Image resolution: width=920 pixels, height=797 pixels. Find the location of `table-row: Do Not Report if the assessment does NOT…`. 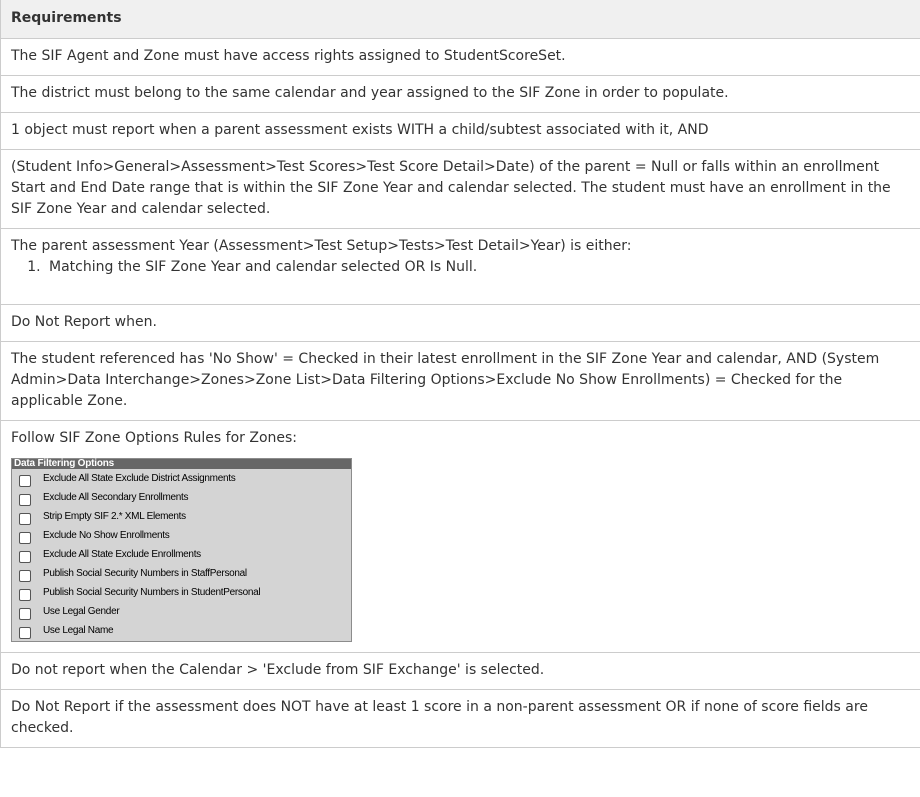

table-row: Do Not Report if the assessment does NOT… is located at coordinates (460, 718).